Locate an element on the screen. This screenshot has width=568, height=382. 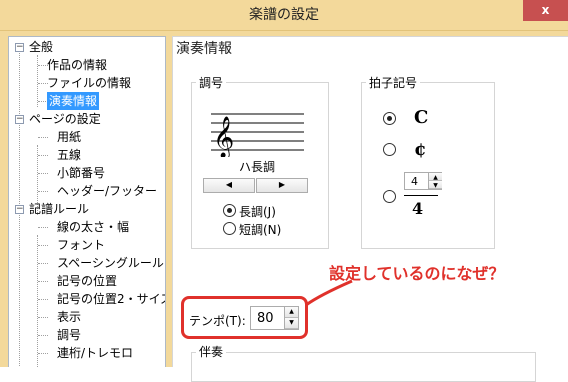
numerator-value: 4 is located at coordinates (414, 181).